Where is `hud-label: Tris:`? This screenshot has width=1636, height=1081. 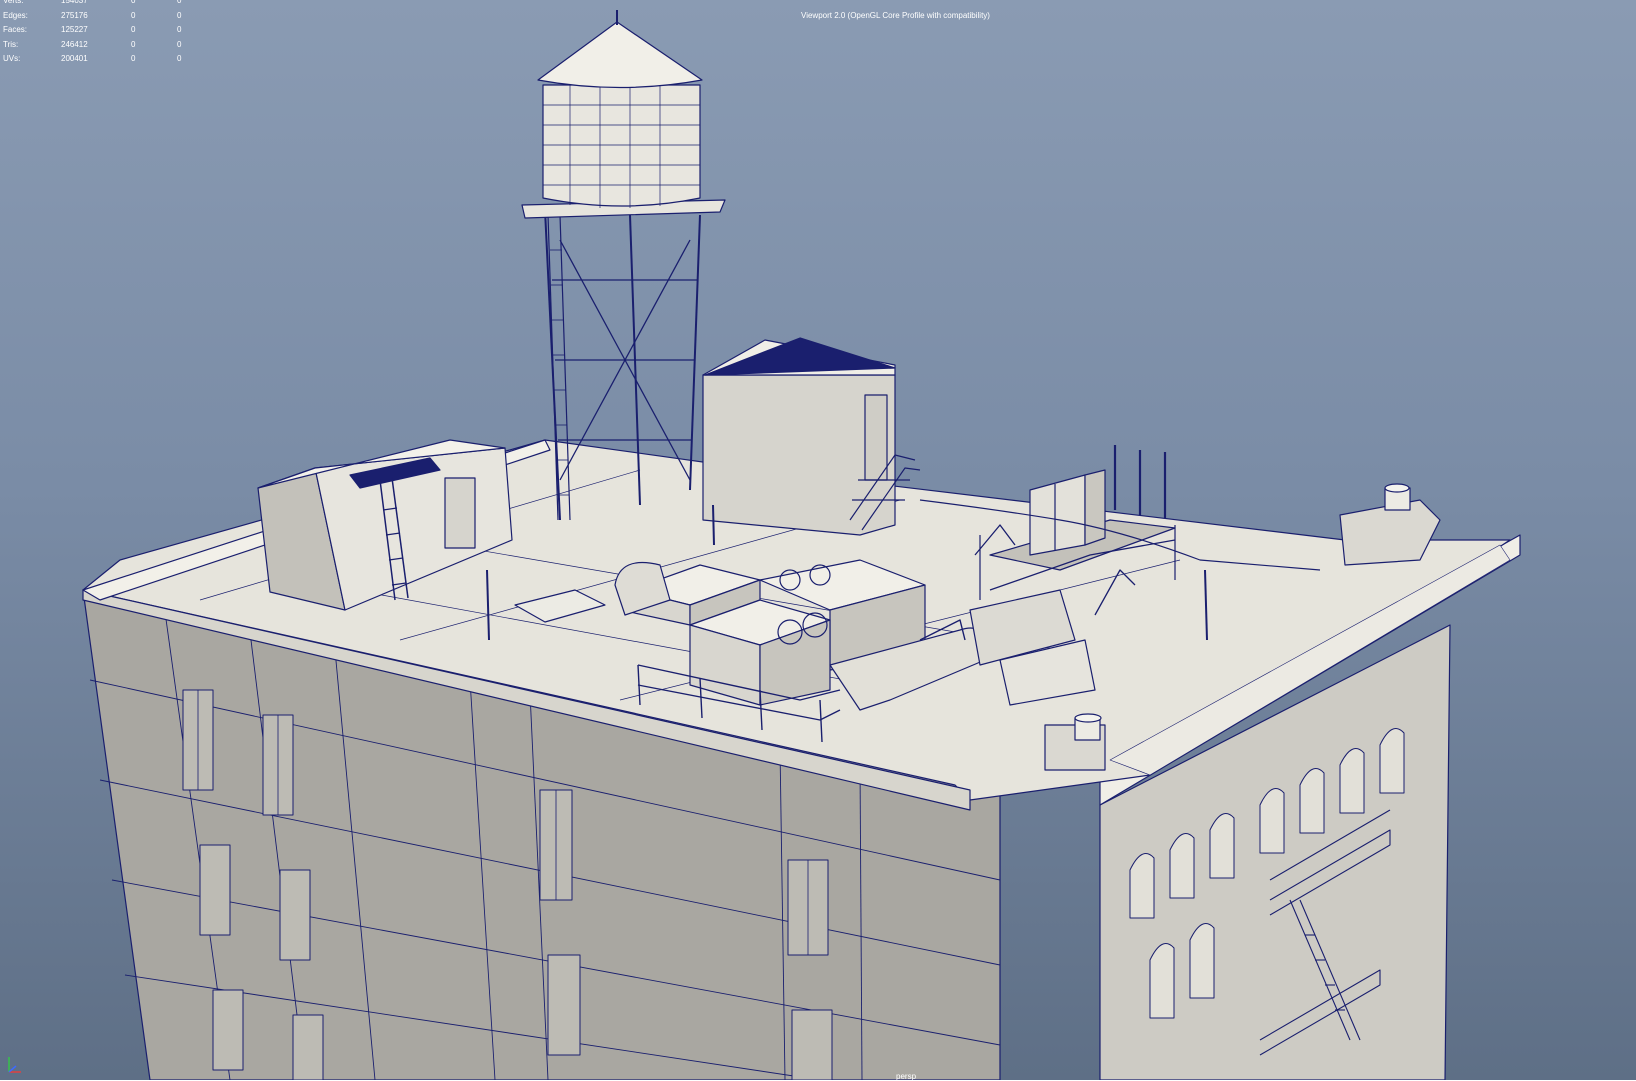
hud-label: Tris: is located at coordinates (11, 44).